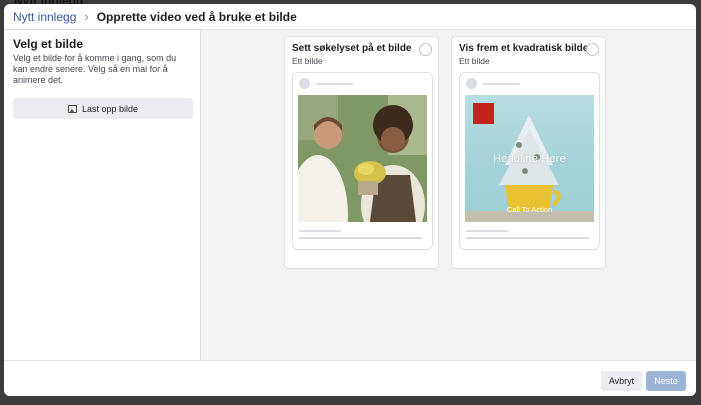 The height and width of the screenshot is (405, 701). Describe the element at coordinates (196, 16) in the screenshot. I see `breadcrumb-current: Opprette video ved å bruke et bilde` at that location.